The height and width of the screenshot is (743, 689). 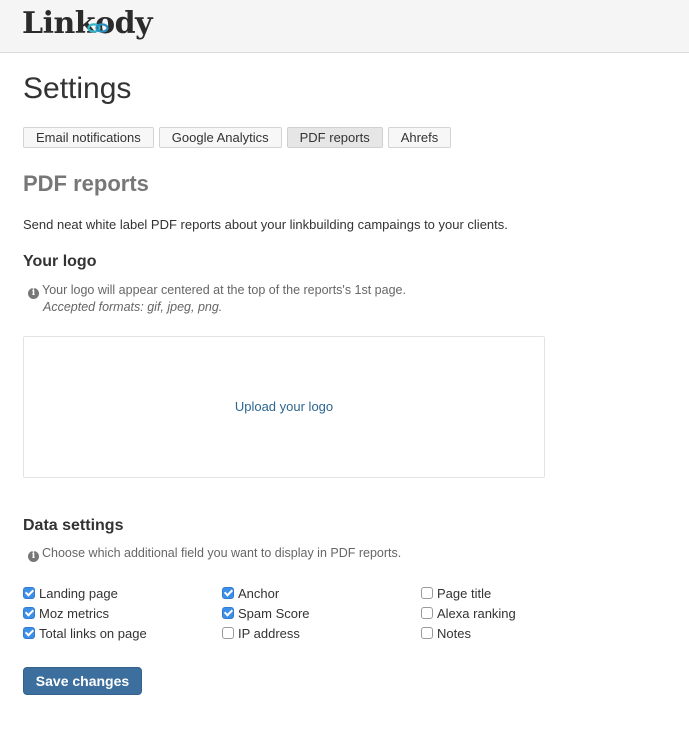 I want to click on field-label: Spam Score, so click(x=274, y=613).